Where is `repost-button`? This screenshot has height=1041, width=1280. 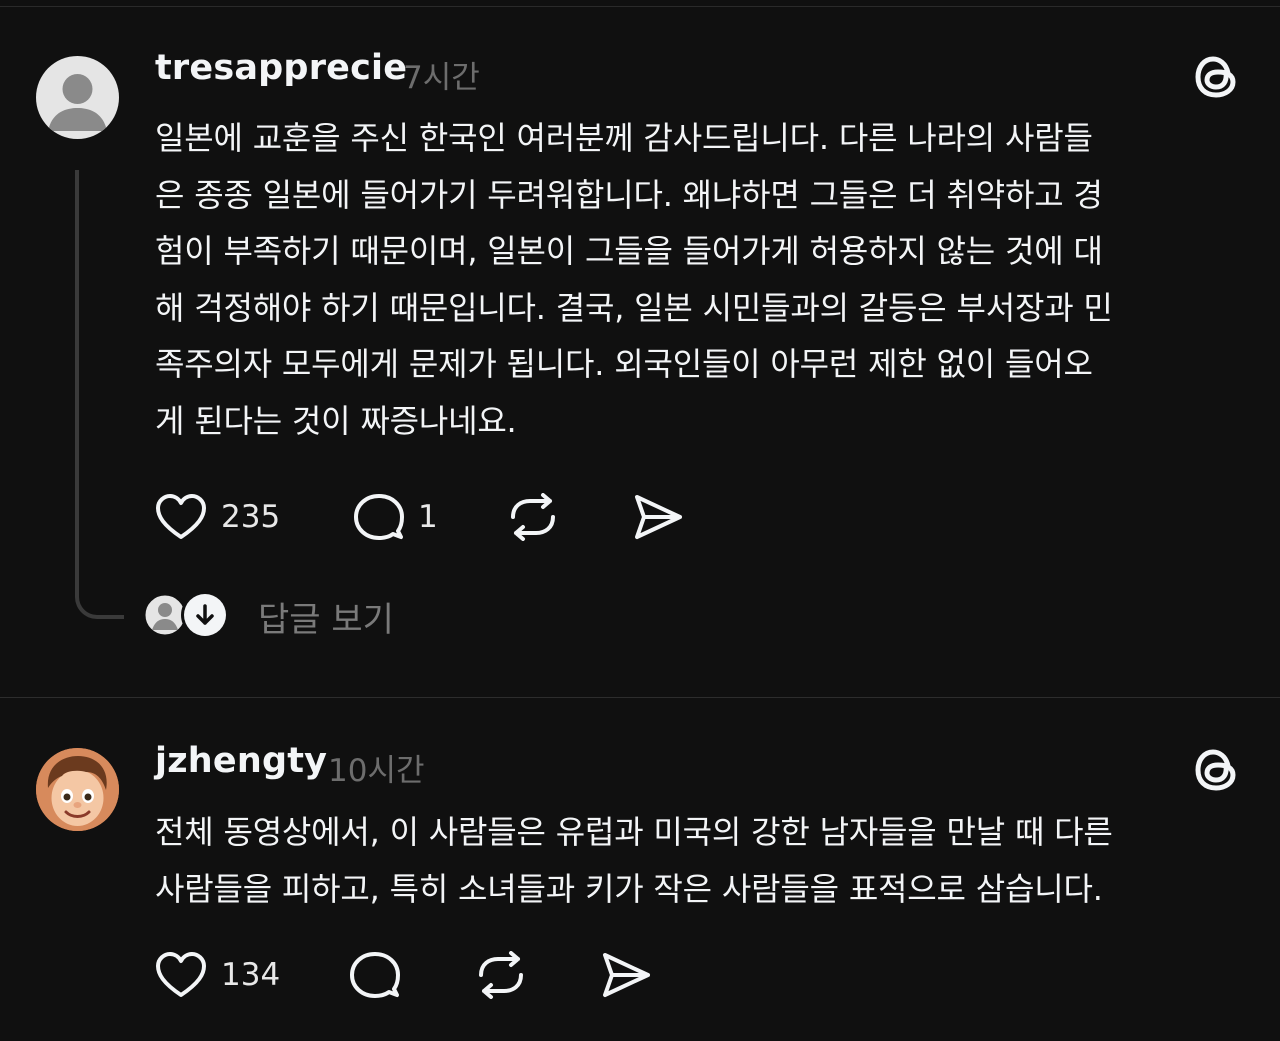
repost-button is located at coordinates (501, 975).